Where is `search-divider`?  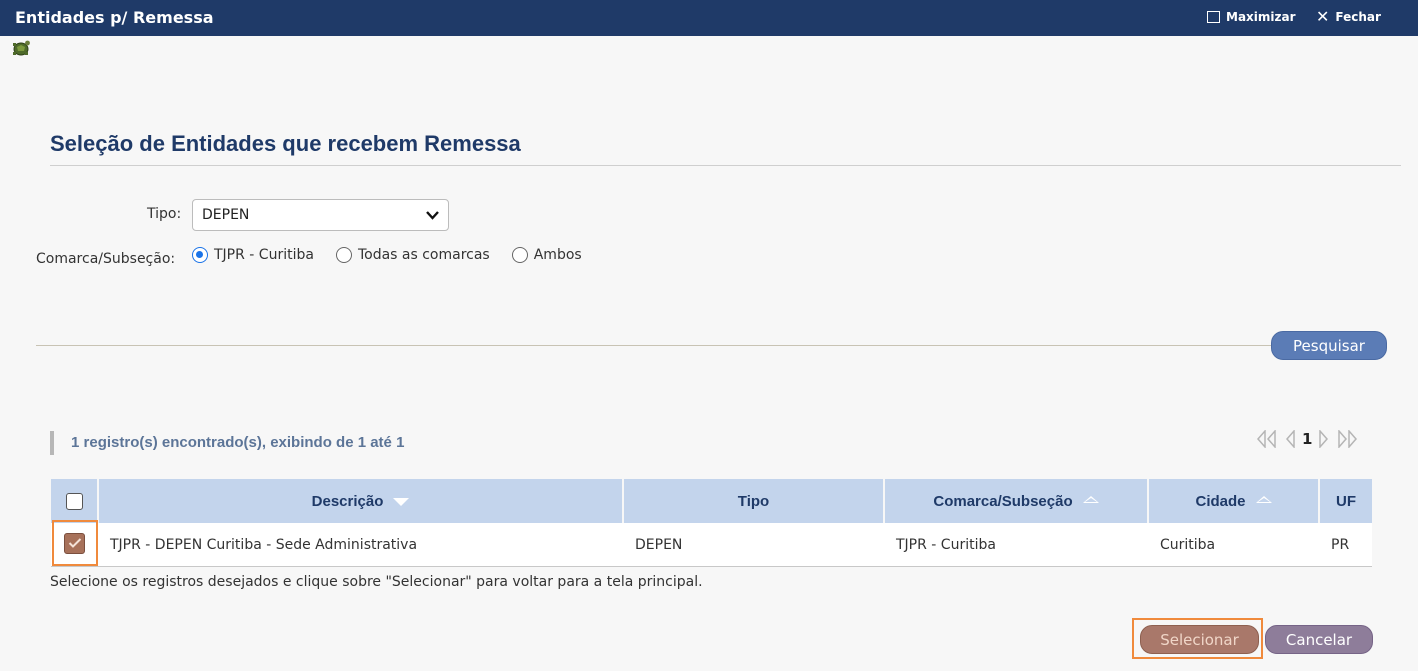
search-divider is located at coordinates (656, 345).